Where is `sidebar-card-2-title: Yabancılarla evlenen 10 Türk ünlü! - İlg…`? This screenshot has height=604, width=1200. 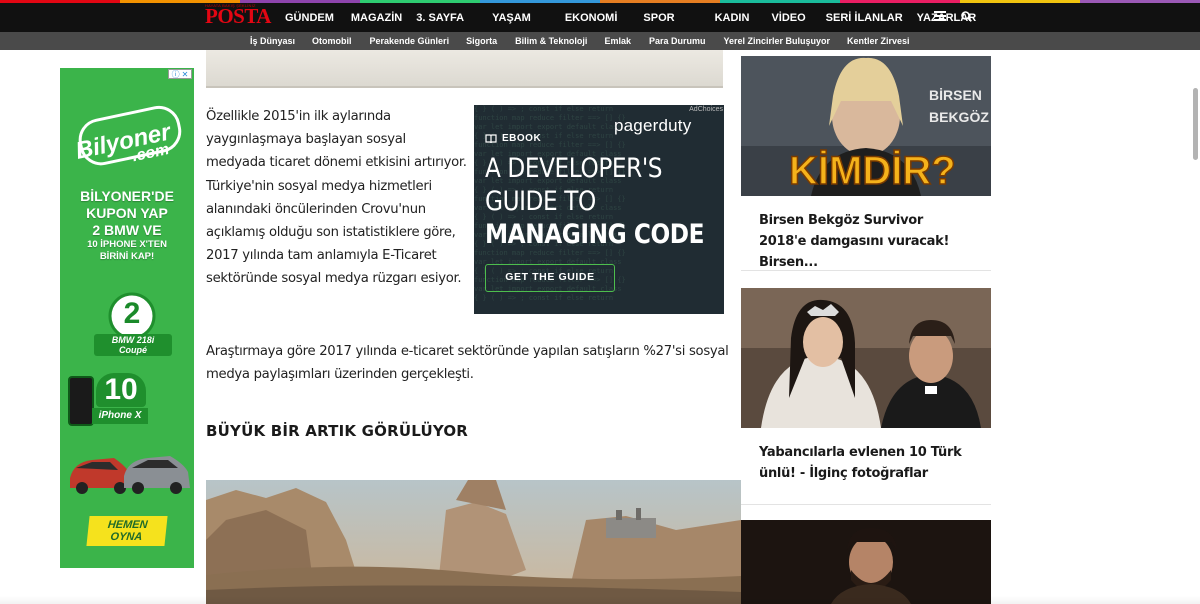 sidebar-card-2-title: Yabancılarla evlenen 10 Türk ünlü! - İlg… is located at coordinates (866, 456).